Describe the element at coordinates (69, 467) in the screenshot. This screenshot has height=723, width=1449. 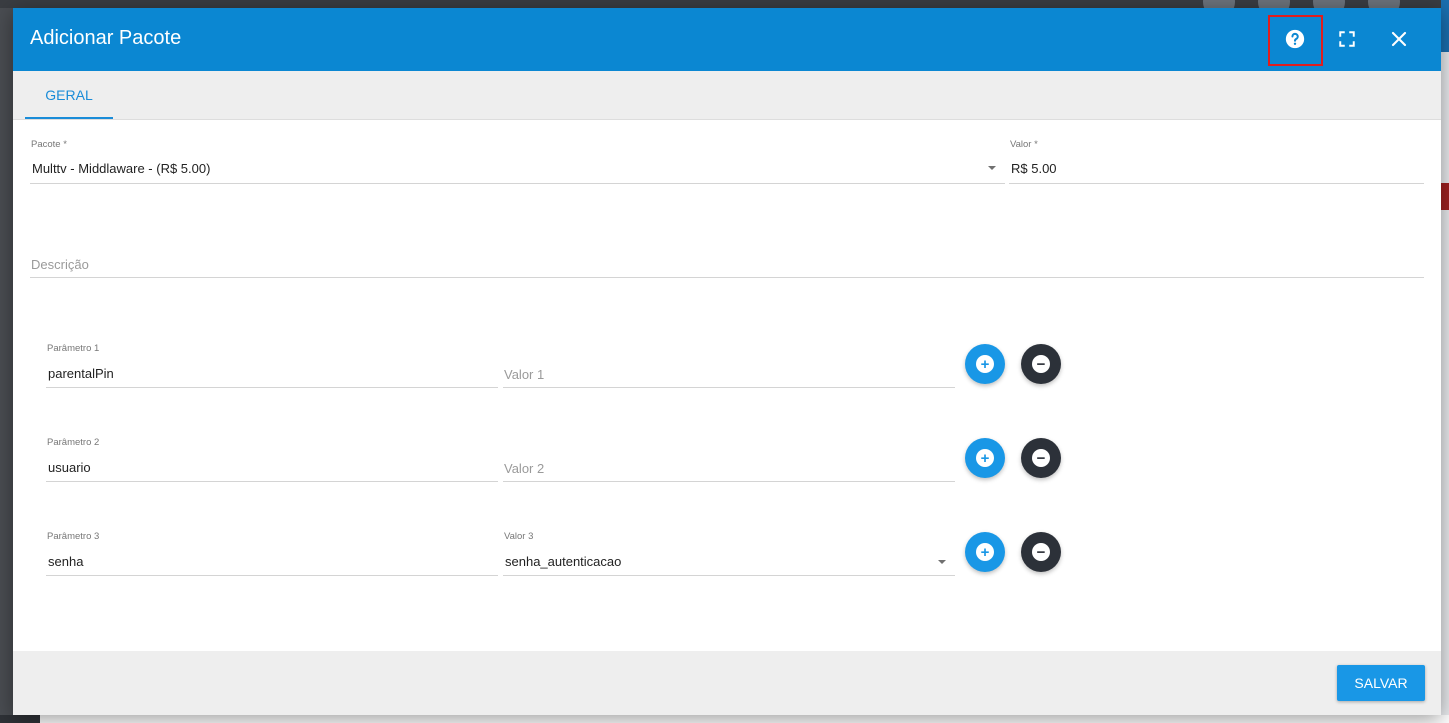
I see `parameter-2-value: usuario` at that location.